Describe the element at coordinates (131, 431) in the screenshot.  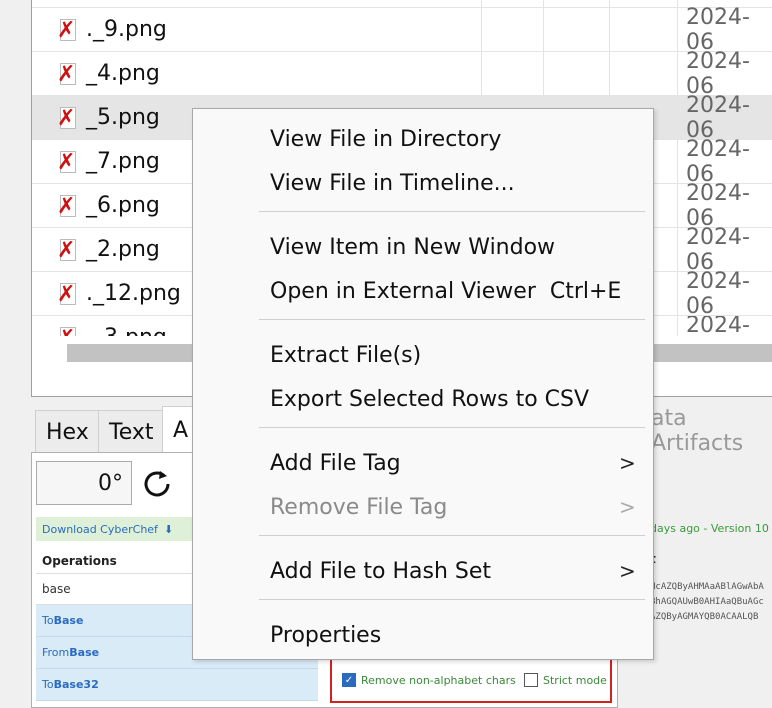
I see `tab-text: Text` at that location.